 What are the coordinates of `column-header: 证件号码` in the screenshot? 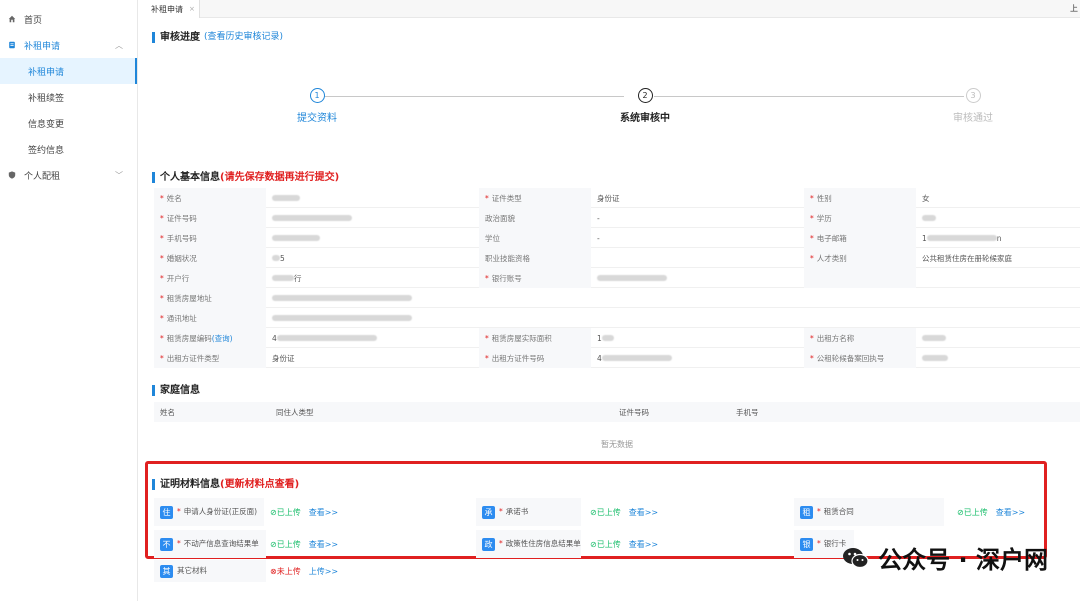 It's located at (634, 412).